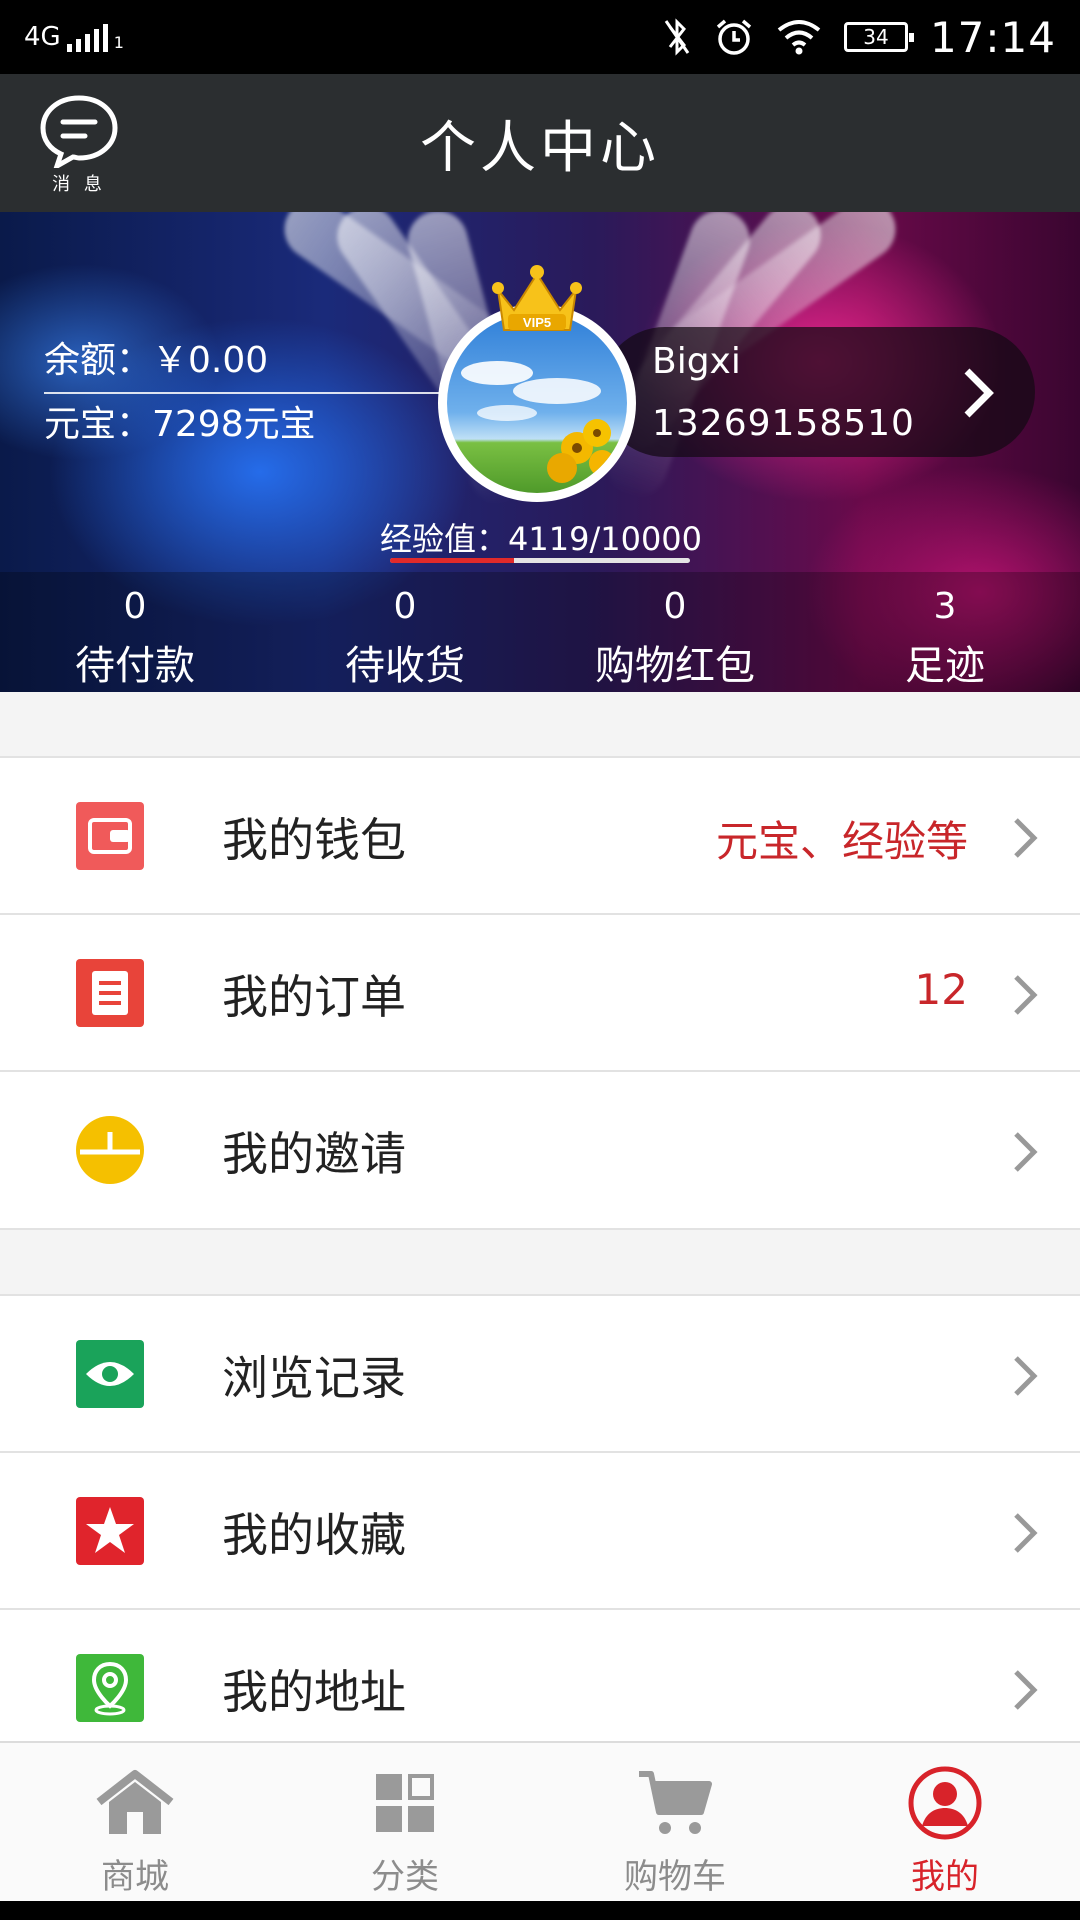  I want to click on nav-tab-category: 分类, so click(405, 1822).